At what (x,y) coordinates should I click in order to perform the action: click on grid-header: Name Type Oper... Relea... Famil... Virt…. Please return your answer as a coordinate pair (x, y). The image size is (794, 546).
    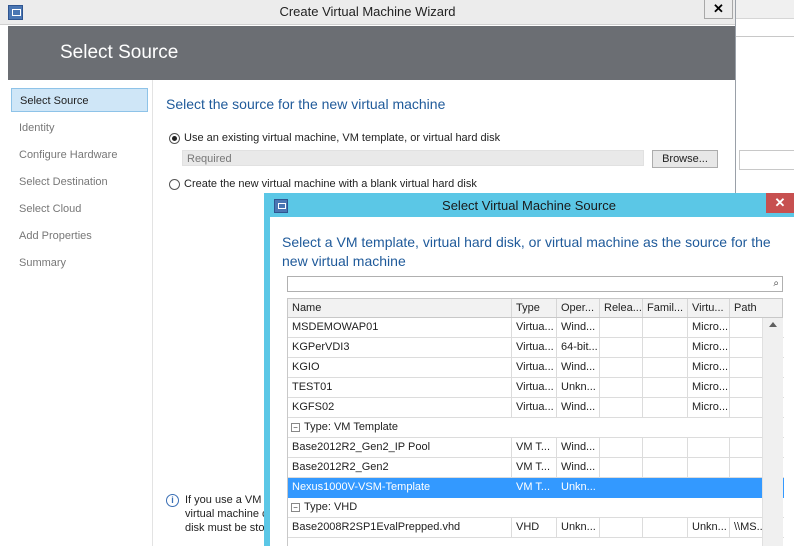
    Looking at the image, I should click on (535, 308).